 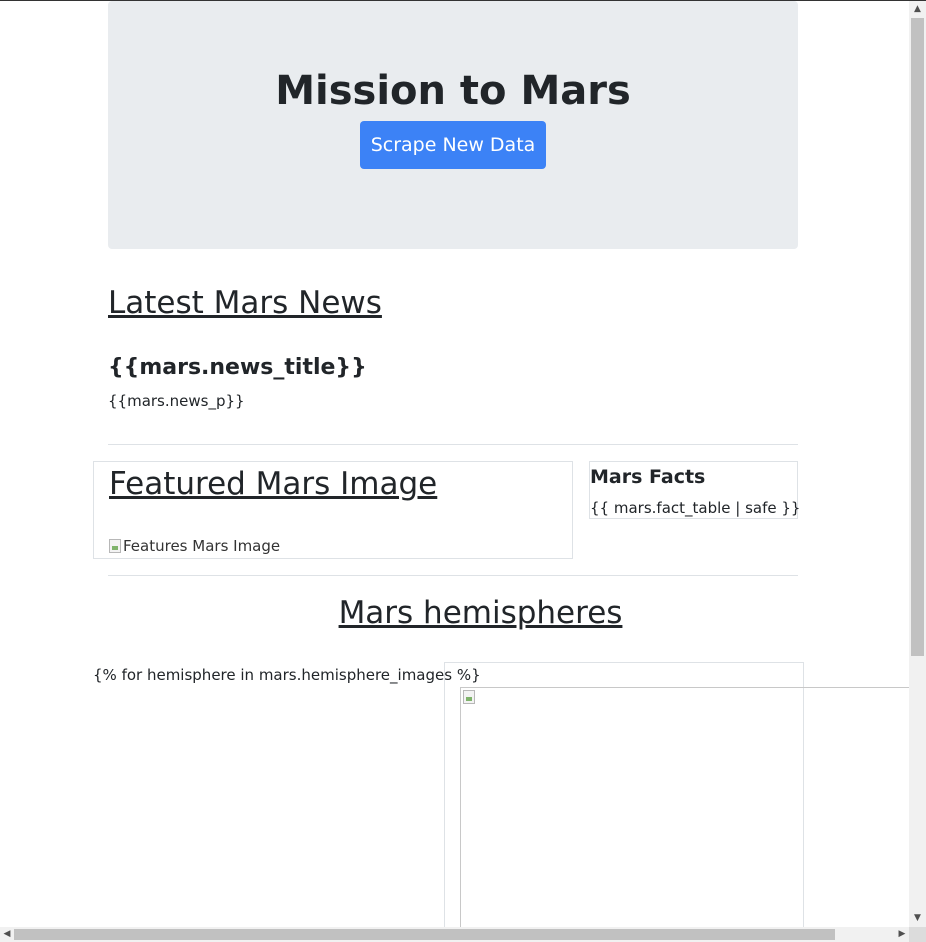 What do you see at coordinates (695, 490) in the screenshot?
I see `mars-facts-panel: Mars Facts {{ mars.fact_table | safe }}` at bounding box center [695, 490].